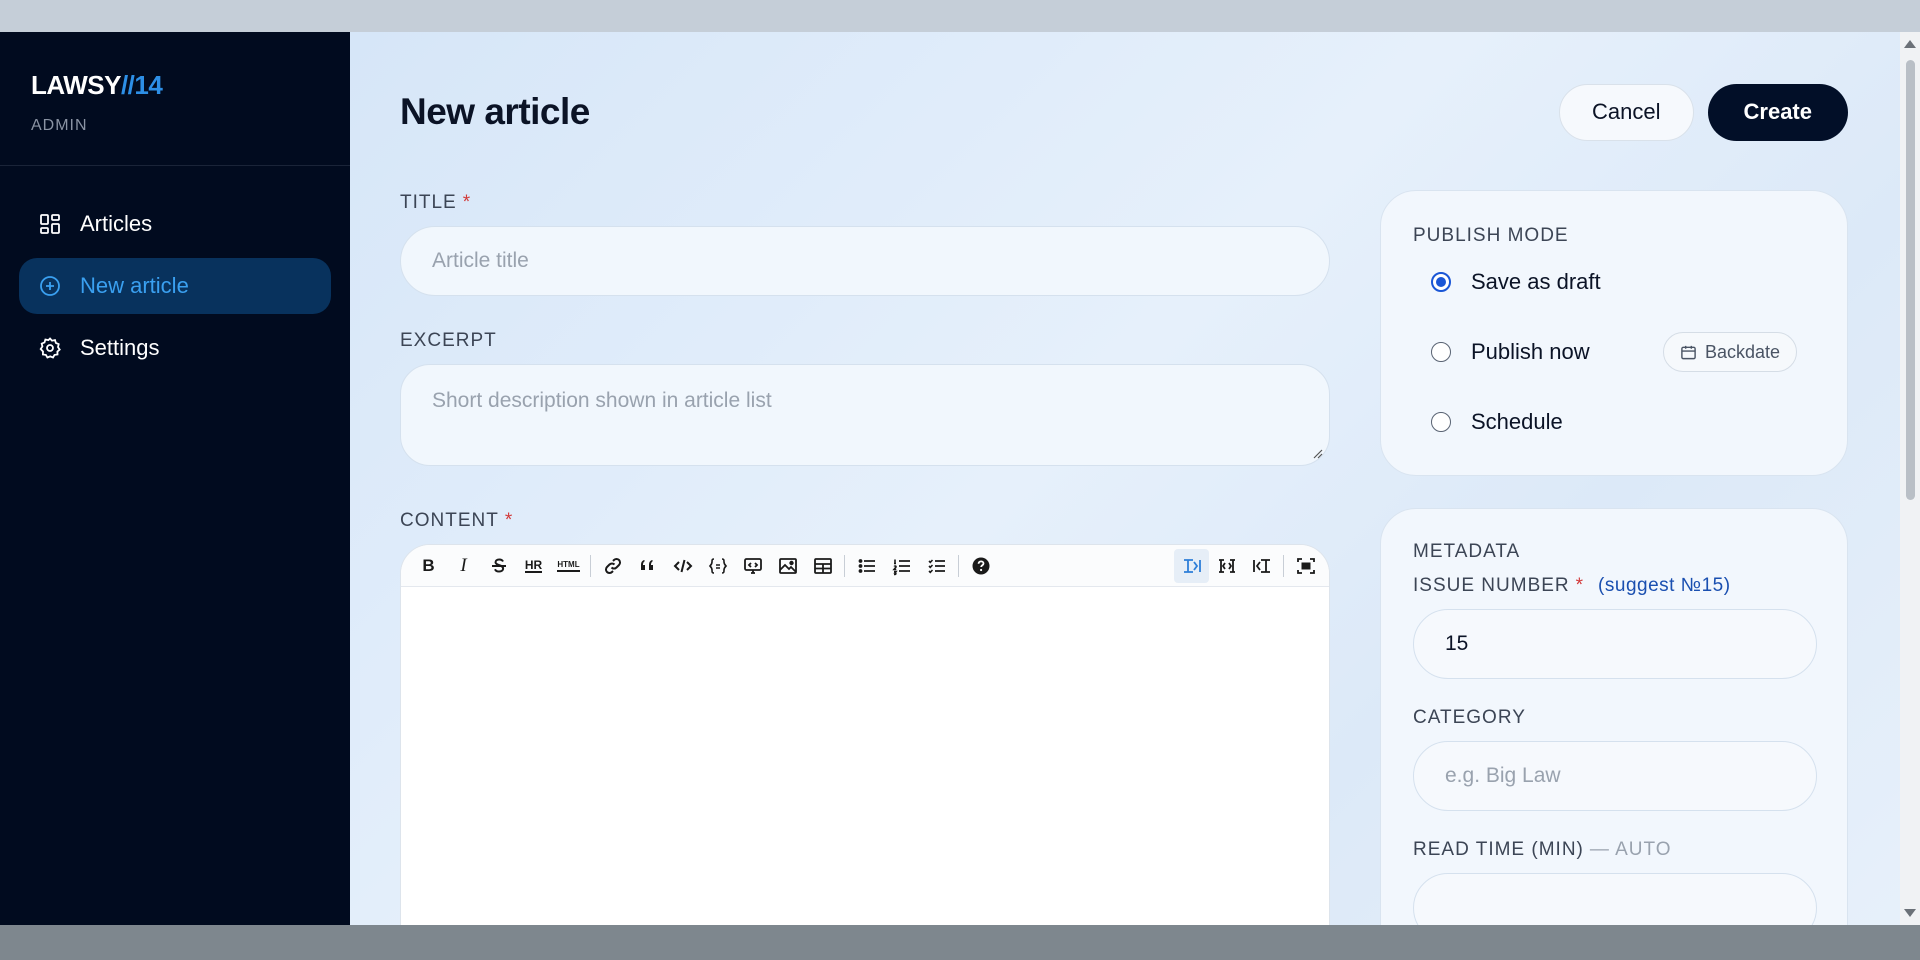  Describe the element at coordinates (1614, 718) in the screenshot. I see `category-label: CATEGORY` at that location.